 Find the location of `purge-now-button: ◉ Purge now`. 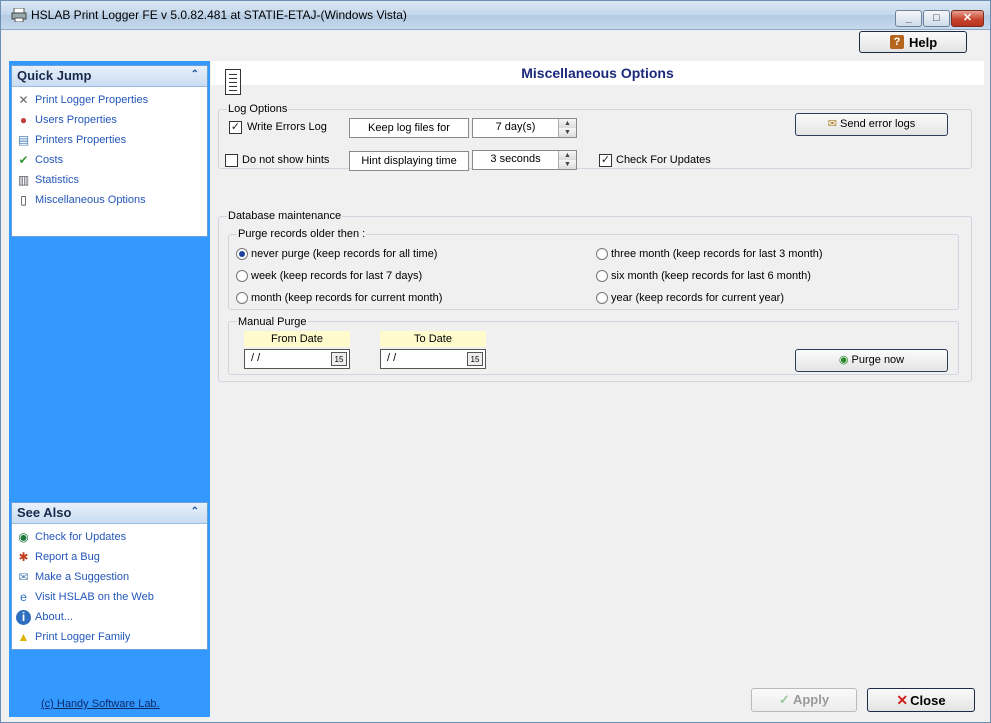

purge-now-button: ◉ Purge now is located at coordinates (871, 360).